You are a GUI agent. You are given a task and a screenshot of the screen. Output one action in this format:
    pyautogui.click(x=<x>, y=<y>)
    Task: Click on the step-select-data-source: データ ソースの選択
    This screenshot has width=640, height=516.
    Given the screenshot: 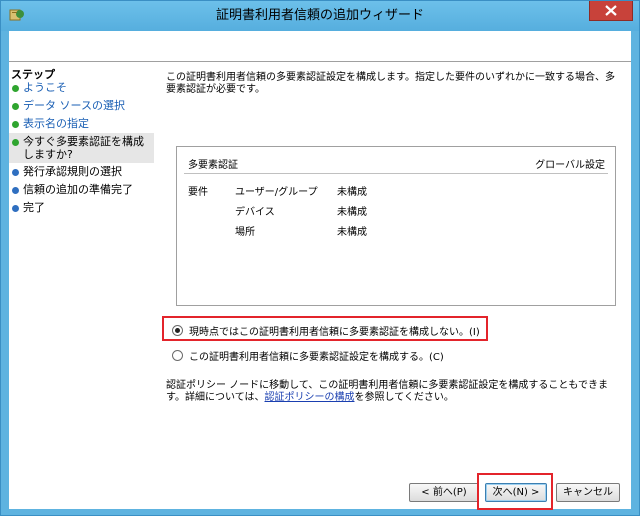 What is the action you would take?
    pyautogui.click(x=81, y=105)
    